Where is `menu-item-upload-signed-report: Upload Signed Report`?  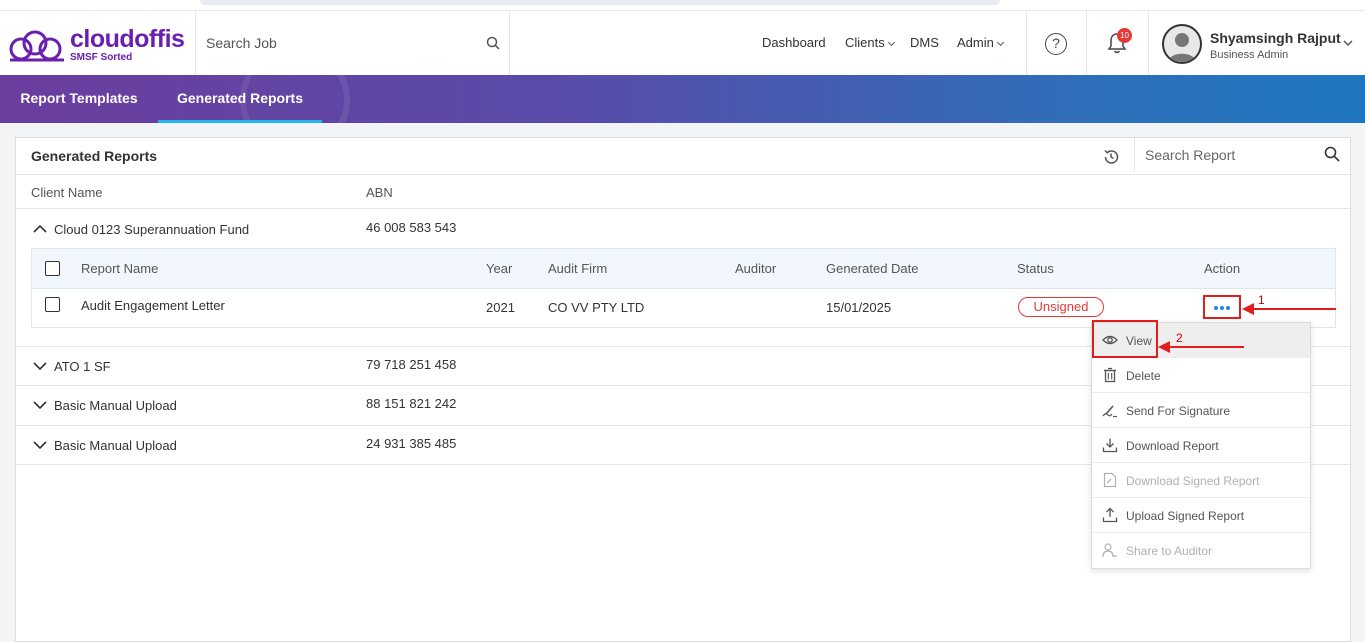 menu-item-upload-signed-report: Upload Signed Report is located at coordinates (1201, 515).